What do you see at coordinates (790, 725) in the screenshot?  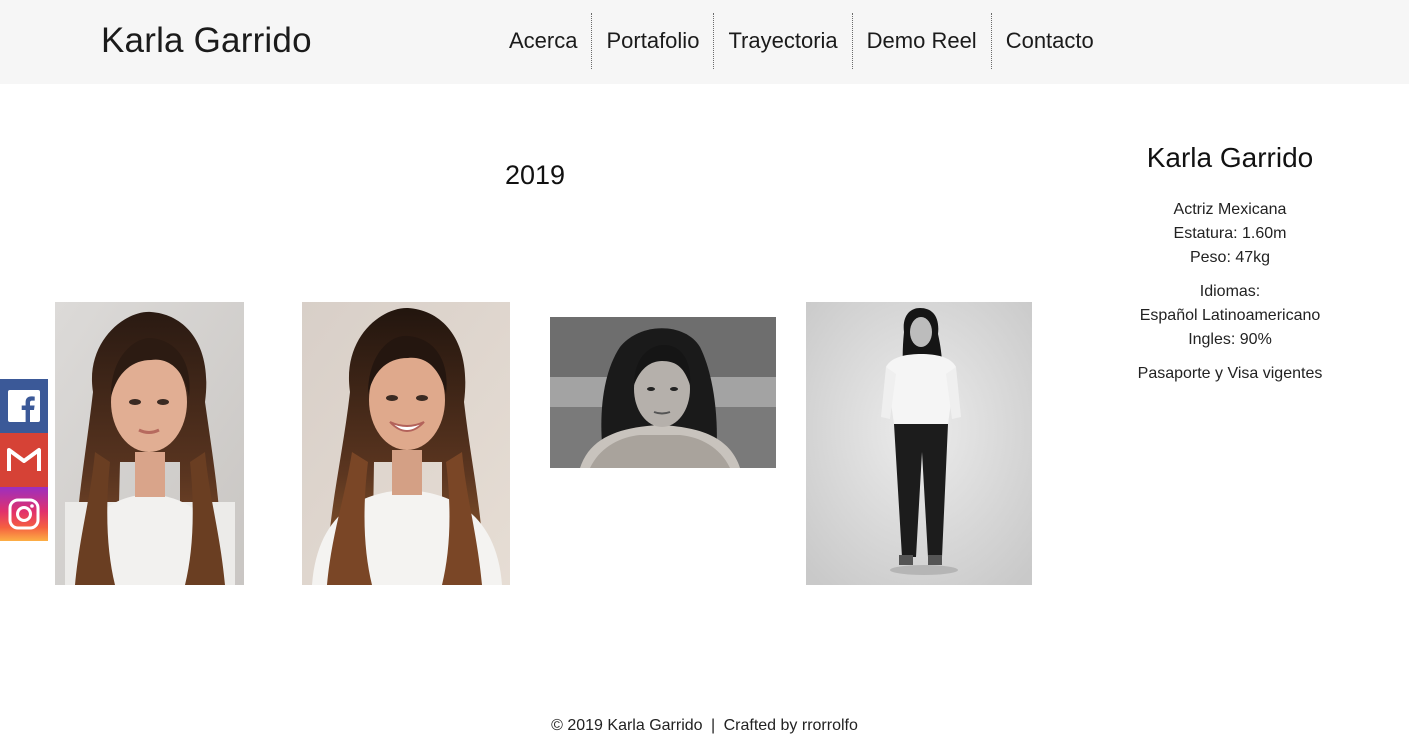 I see `footer-credit: Crafted by rrorrolfo` at bounding box center [790, 725].